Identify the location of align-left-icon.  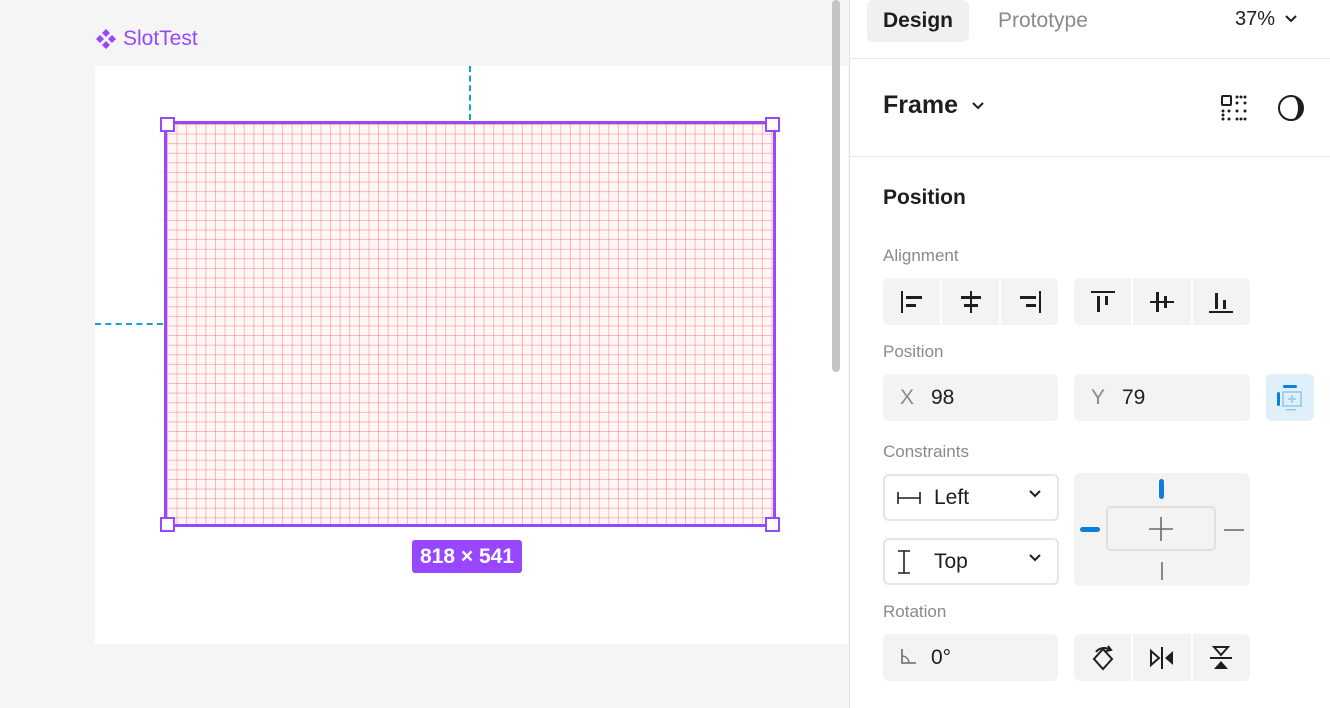
(911, 301).